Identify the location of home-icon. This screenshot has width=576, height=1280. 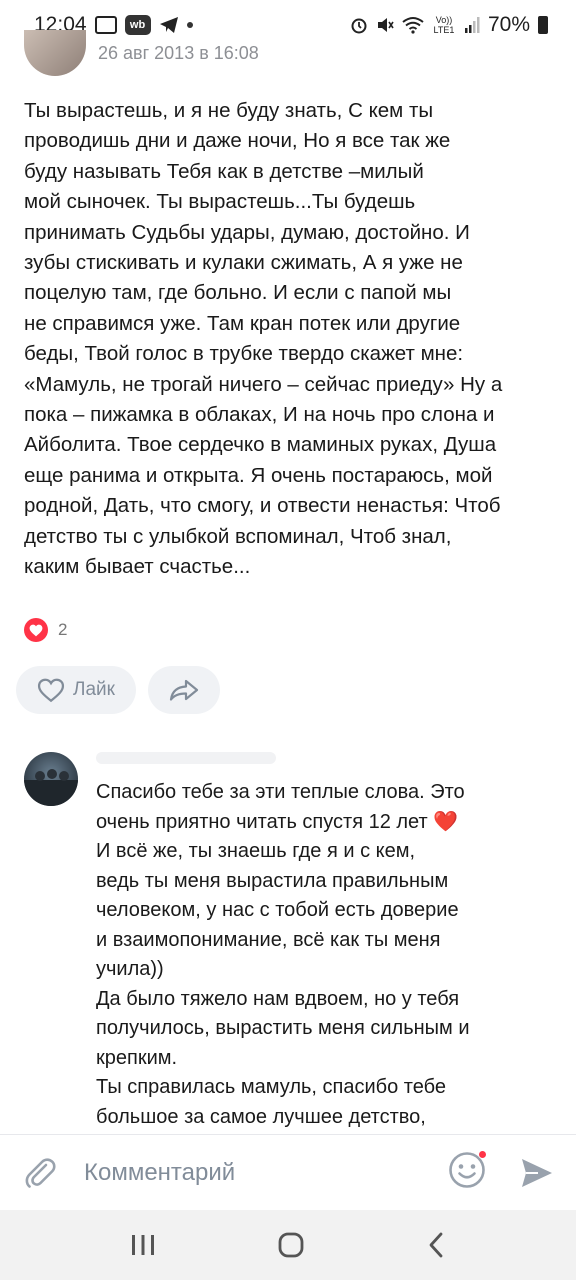
(291, 1245).